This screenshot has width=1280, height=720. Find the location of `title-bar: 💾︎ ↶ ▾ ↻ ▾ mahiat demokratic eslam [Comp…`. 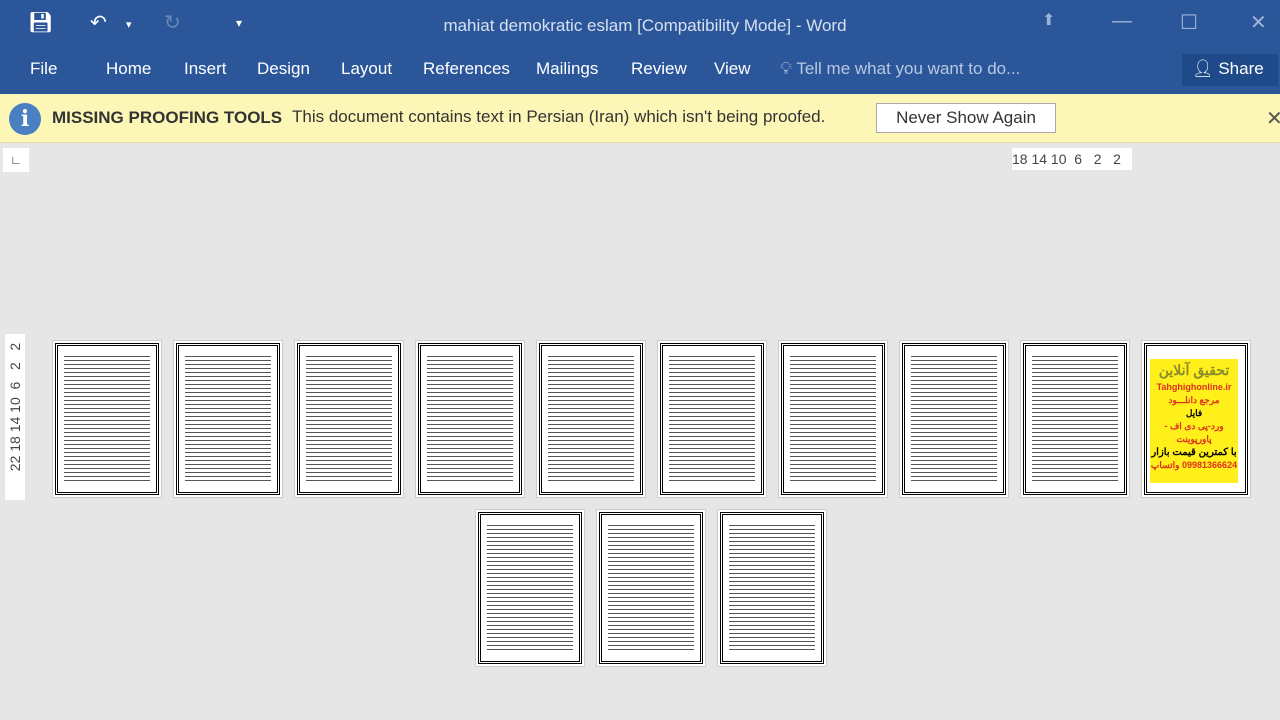

title-bar: 💾︎ ↶ ▾ ↻ ▾ mahiat demokratic eslam [Comp… is located at coordinates (640, 25).